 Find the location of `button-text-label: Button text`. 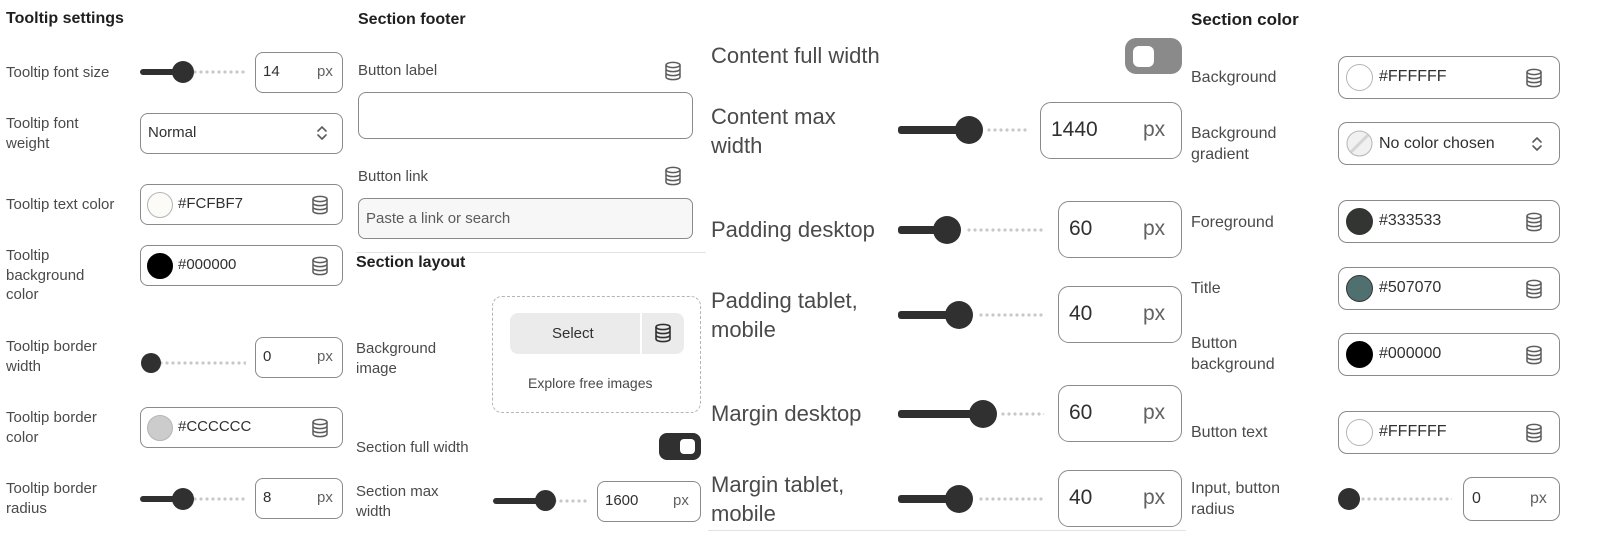

button-text-label: Button text is located at coordinates (1229, 432).